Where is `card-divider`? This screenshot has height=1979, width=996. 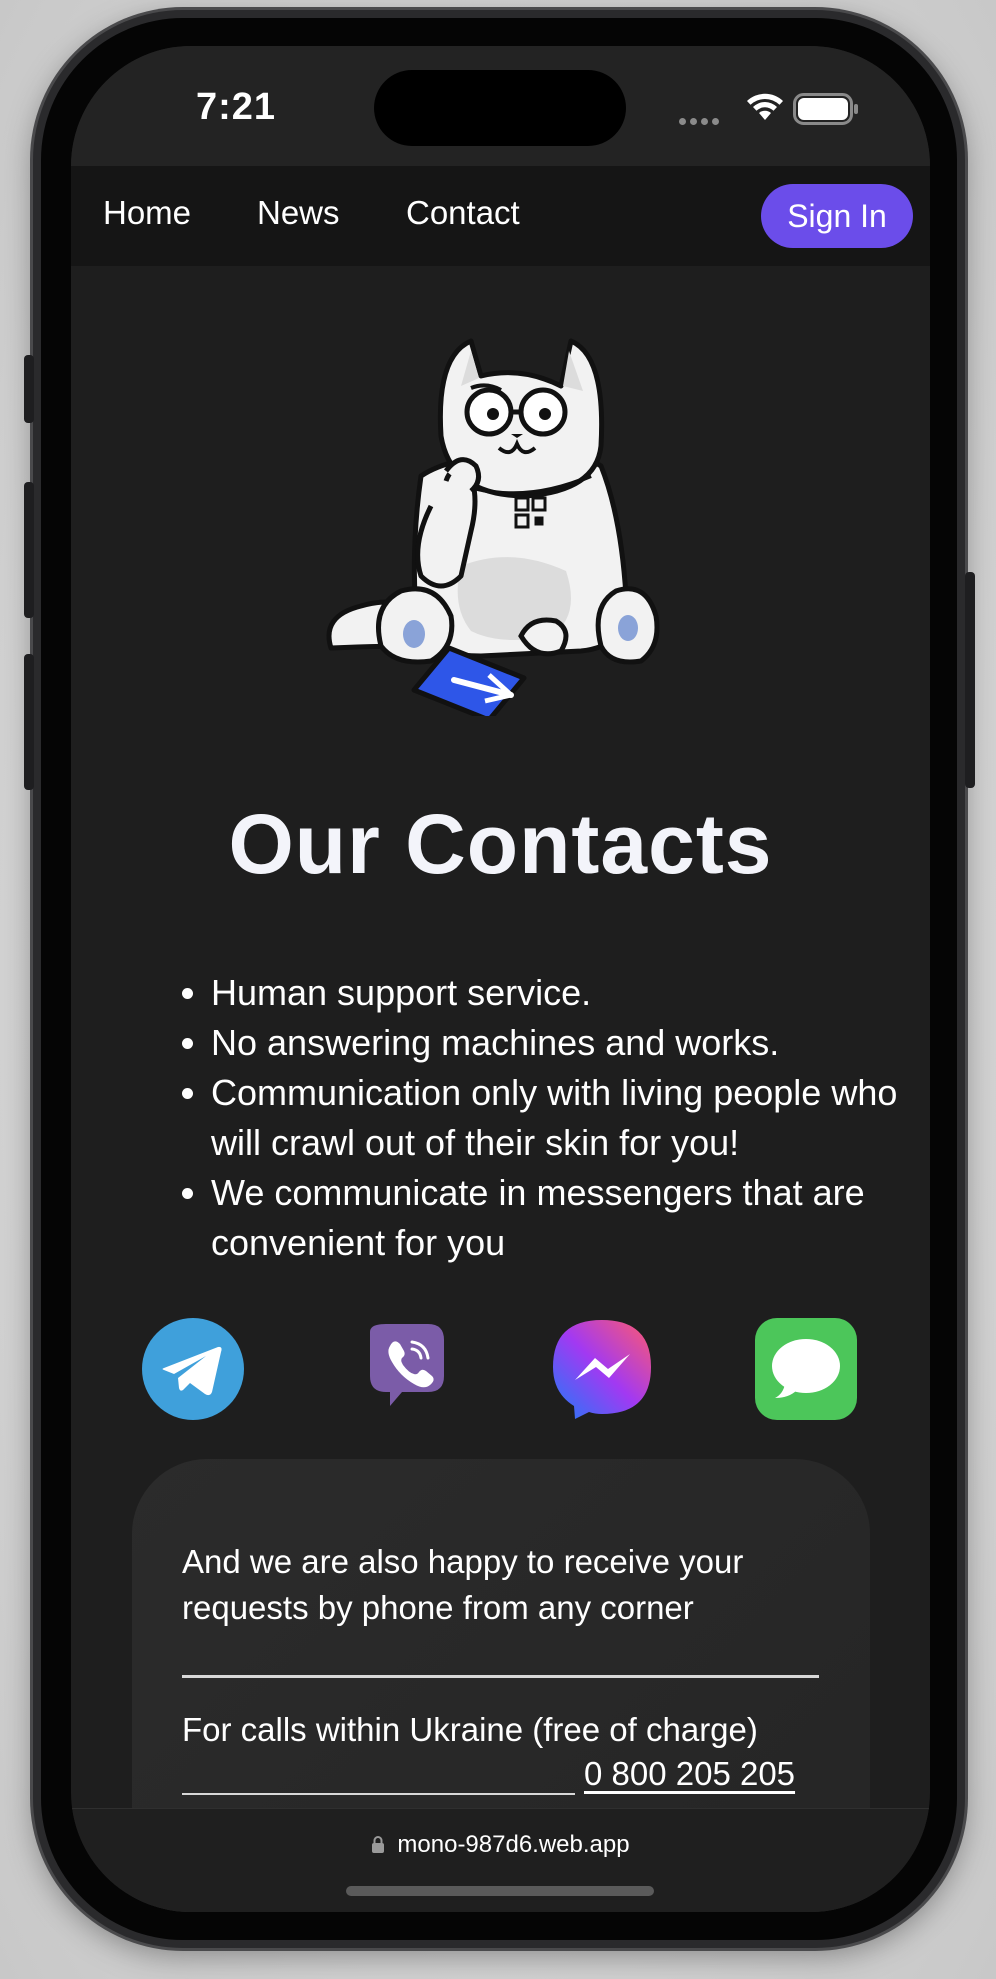
card-divider is located at coordinates (500, 1676).